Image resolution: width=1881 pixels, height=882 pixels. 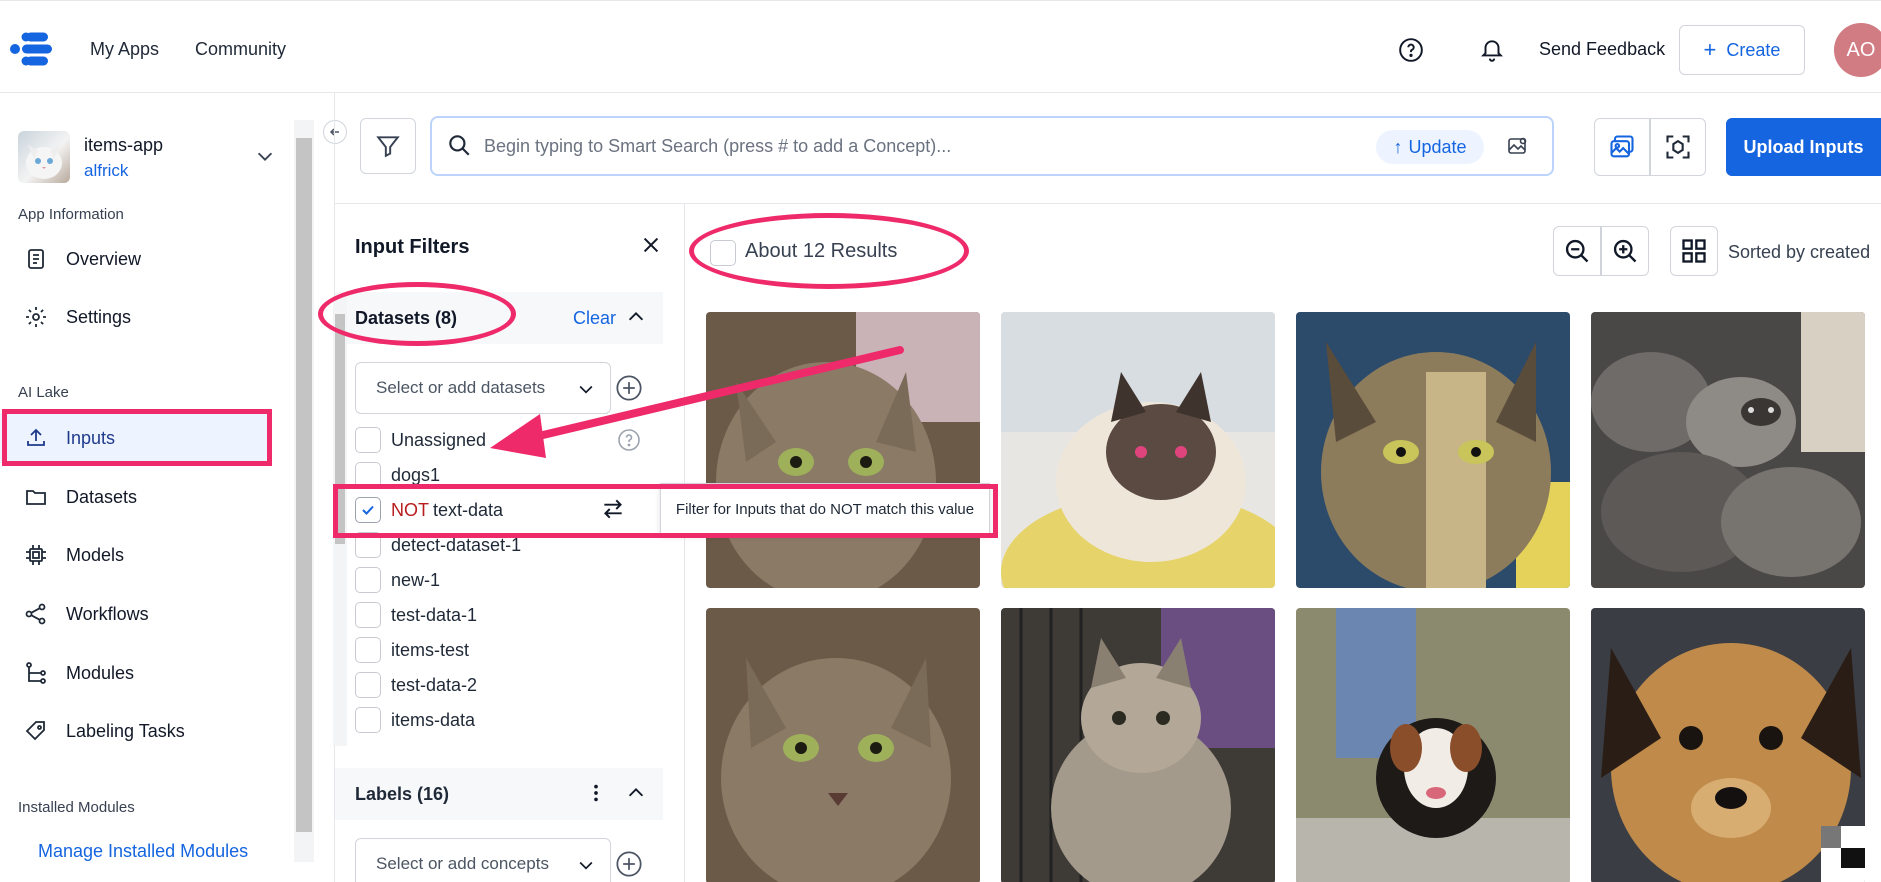 What do you see at coordinates (95, 554) in the screenshot?
I see `sidebar-item-label: Models` at bounding box center [95, 554].